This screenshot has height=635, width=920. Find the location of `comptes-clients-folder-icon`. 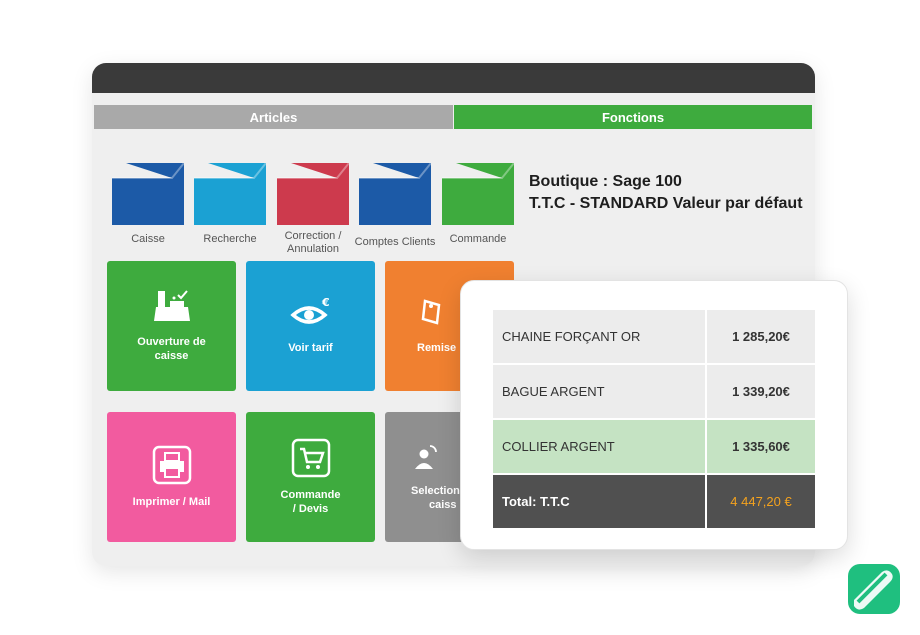

comptes-clients-folder-icon is located at coordinates (395, 194).